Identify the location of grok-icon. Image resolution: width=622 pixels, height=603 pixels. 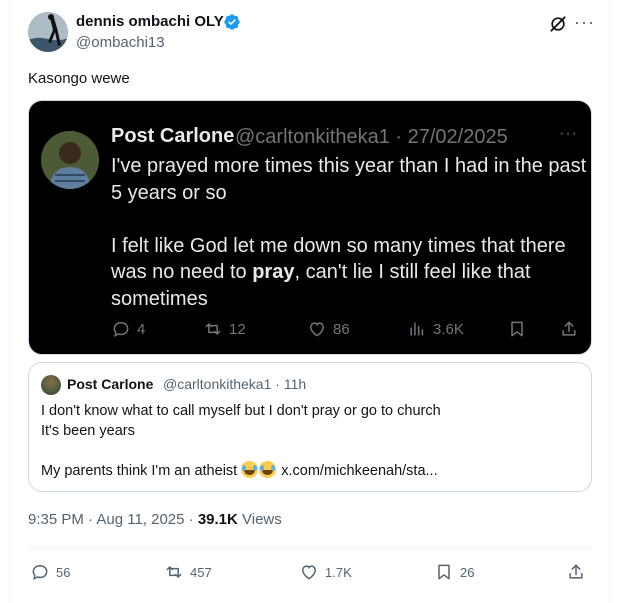
(558, 24).